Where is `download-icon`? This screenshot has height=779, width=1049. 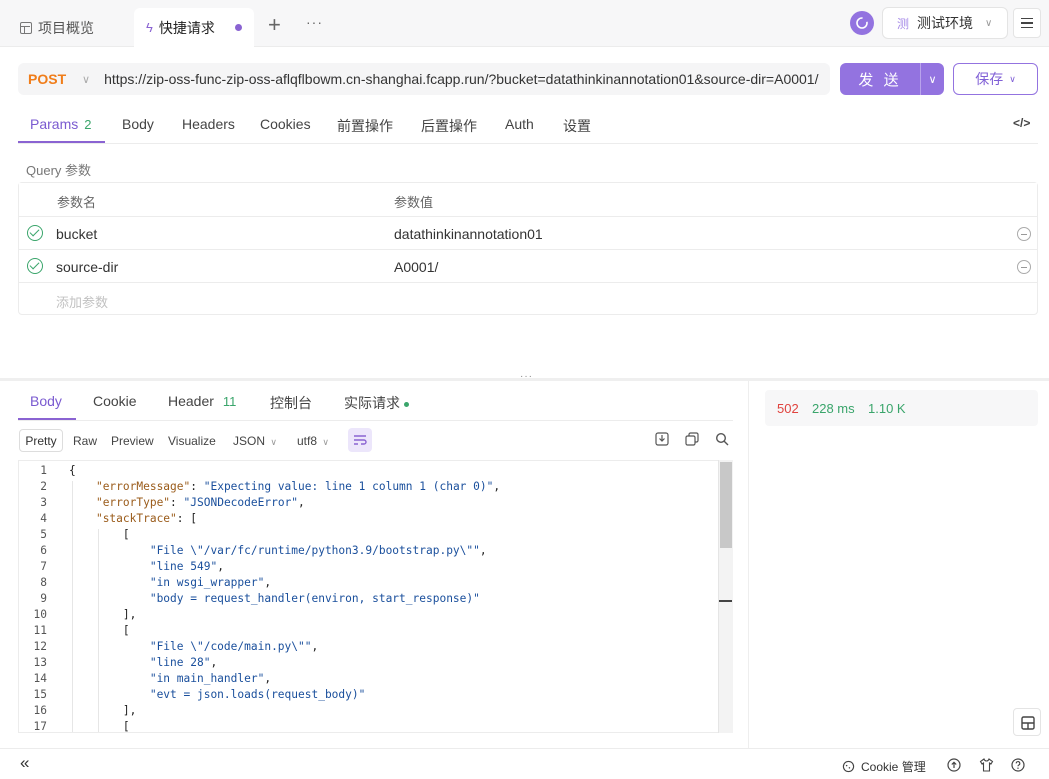
download-icon is located at coordinates (662, 440).